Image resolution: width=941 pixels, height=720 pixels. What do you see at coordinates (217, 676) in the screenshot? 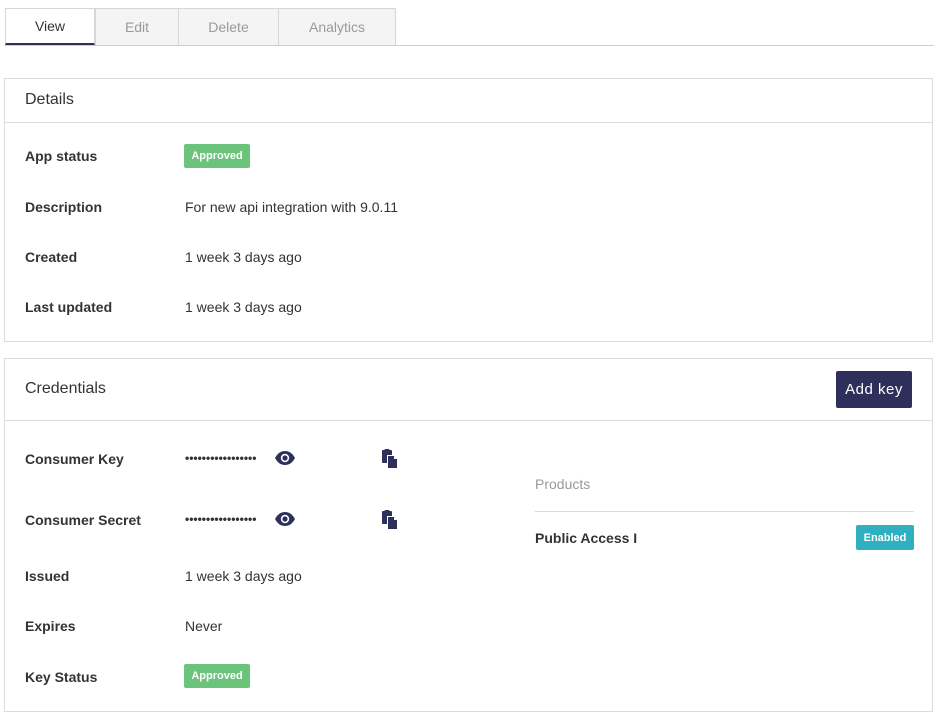
I see `key-status-badge: Approved` at bounding box center [217, 676].